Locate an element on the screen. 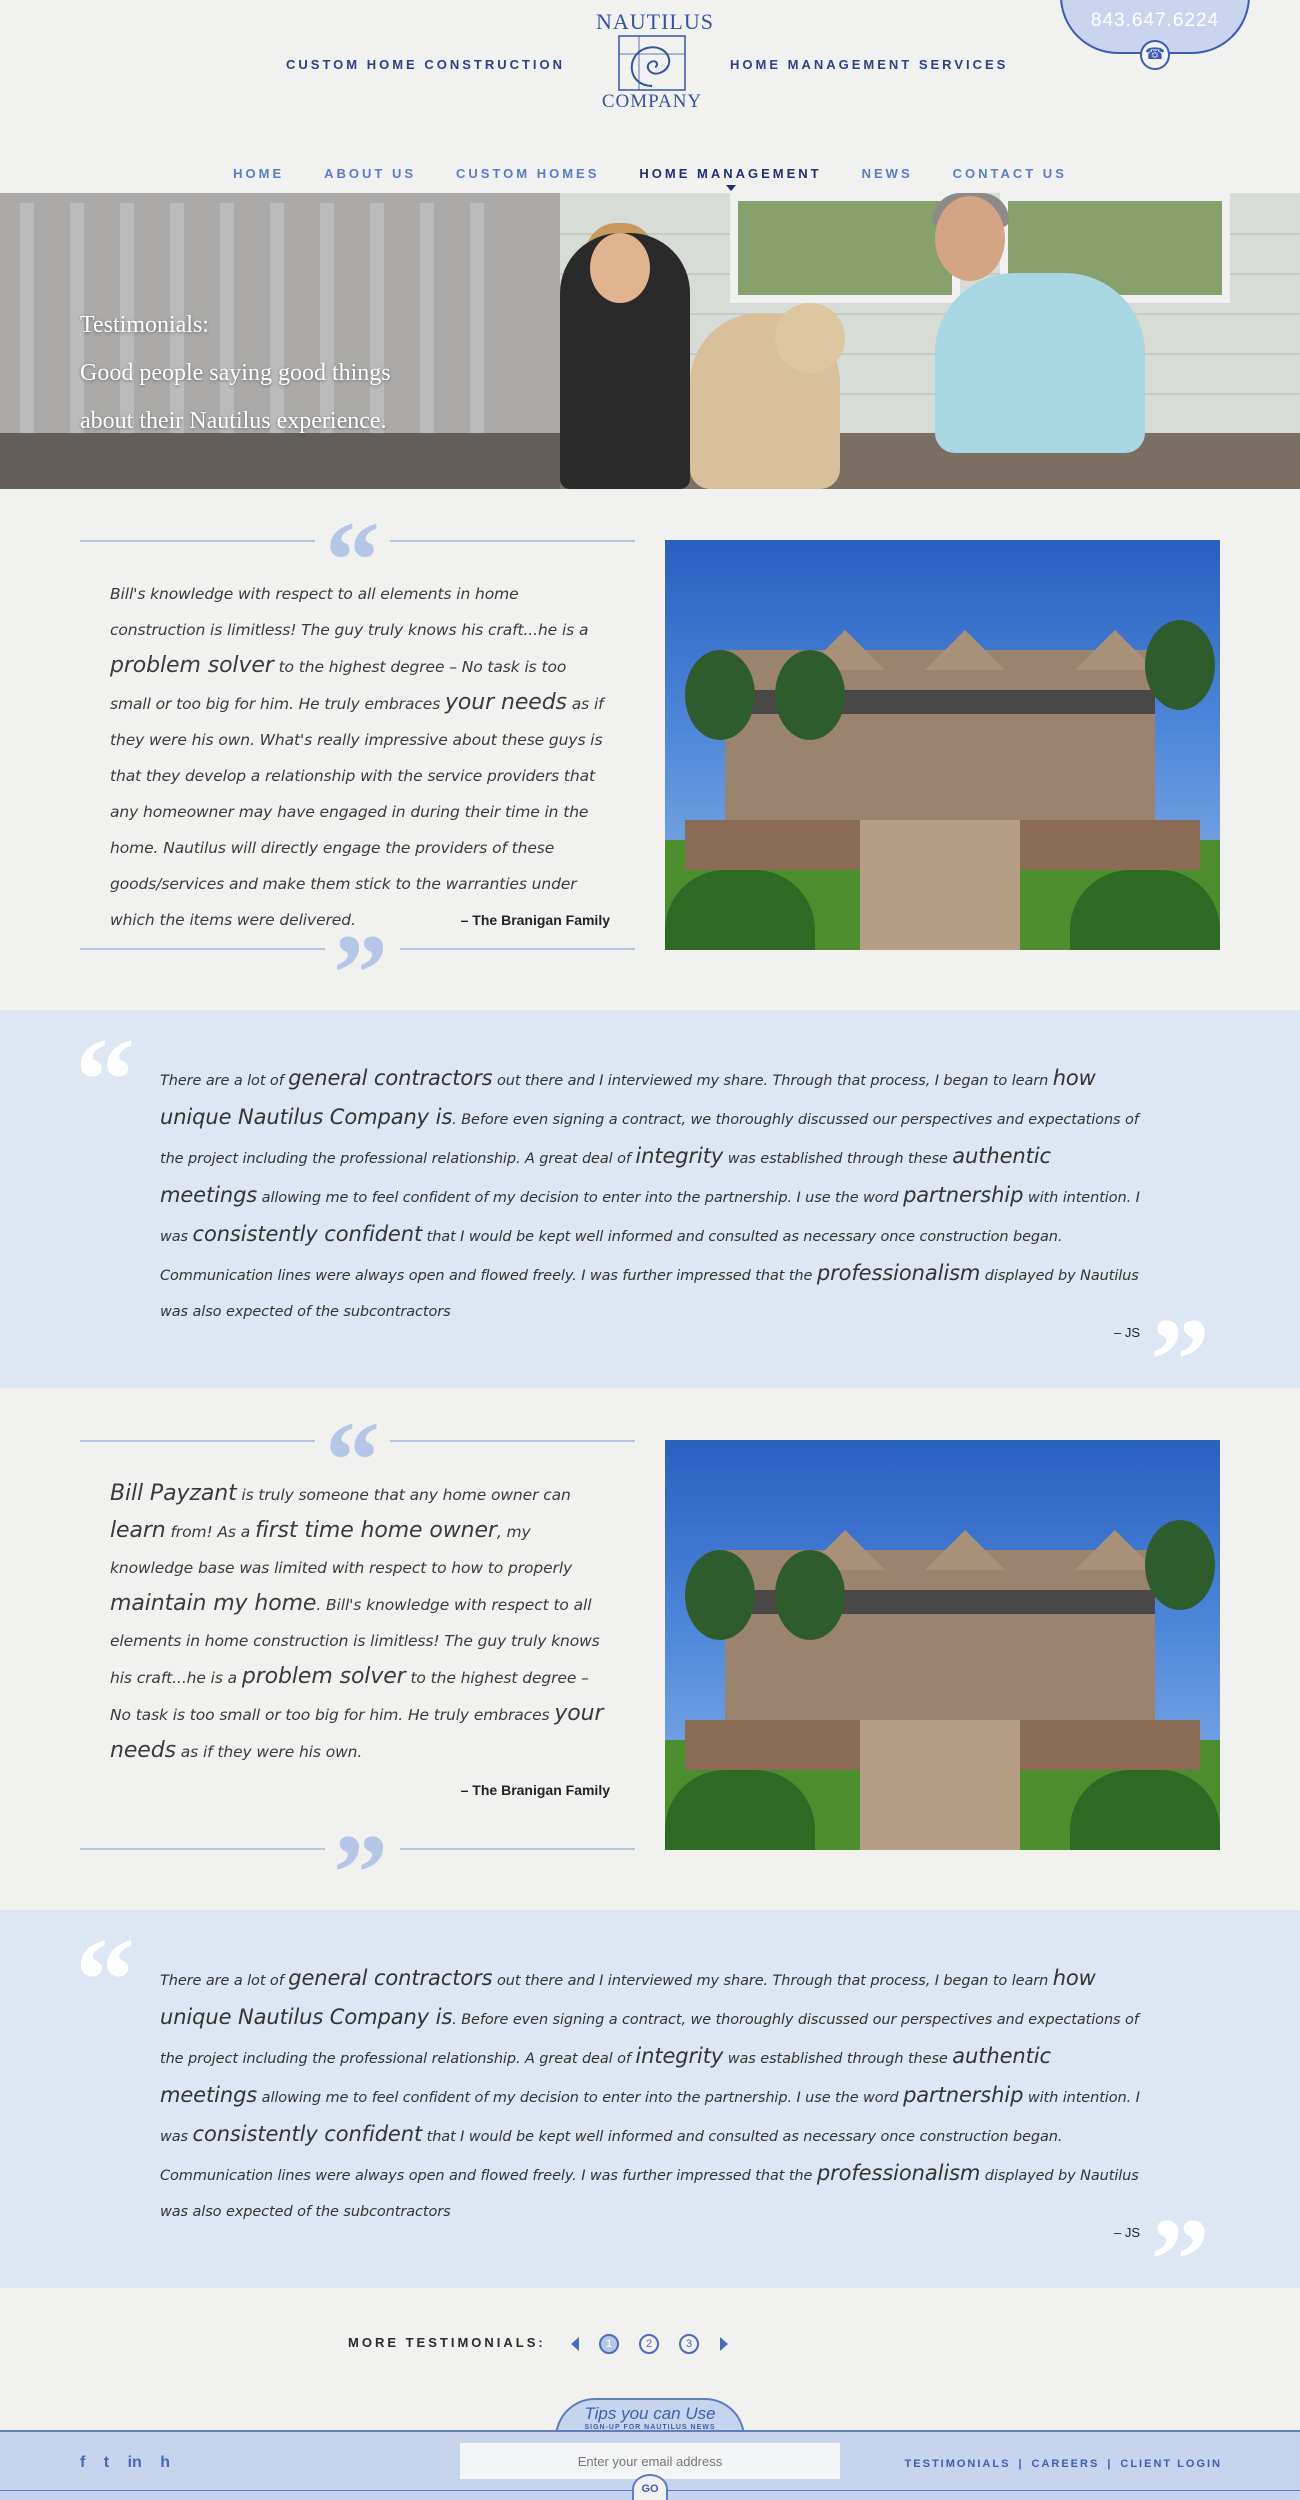 The image size is (1300, 2500). nautilus-logo: NAUTILUS COMPANY is located at coordinates (655, 63).